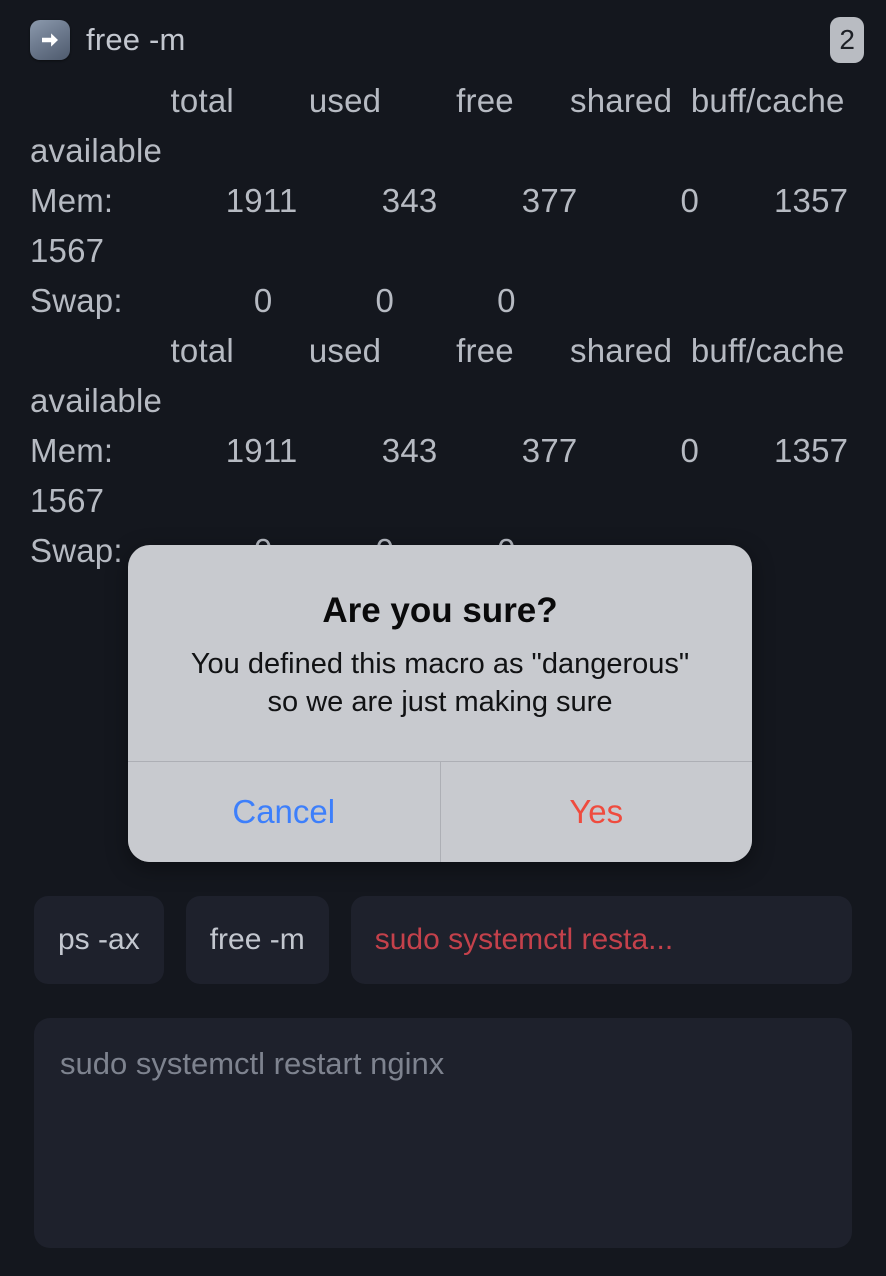 The width and height of the screenshot is (886, 1276). What do you see at coordinates (284, 812) in the screenshot?
I see `cancel-button: Cancel` at bounding box center [284, 812].